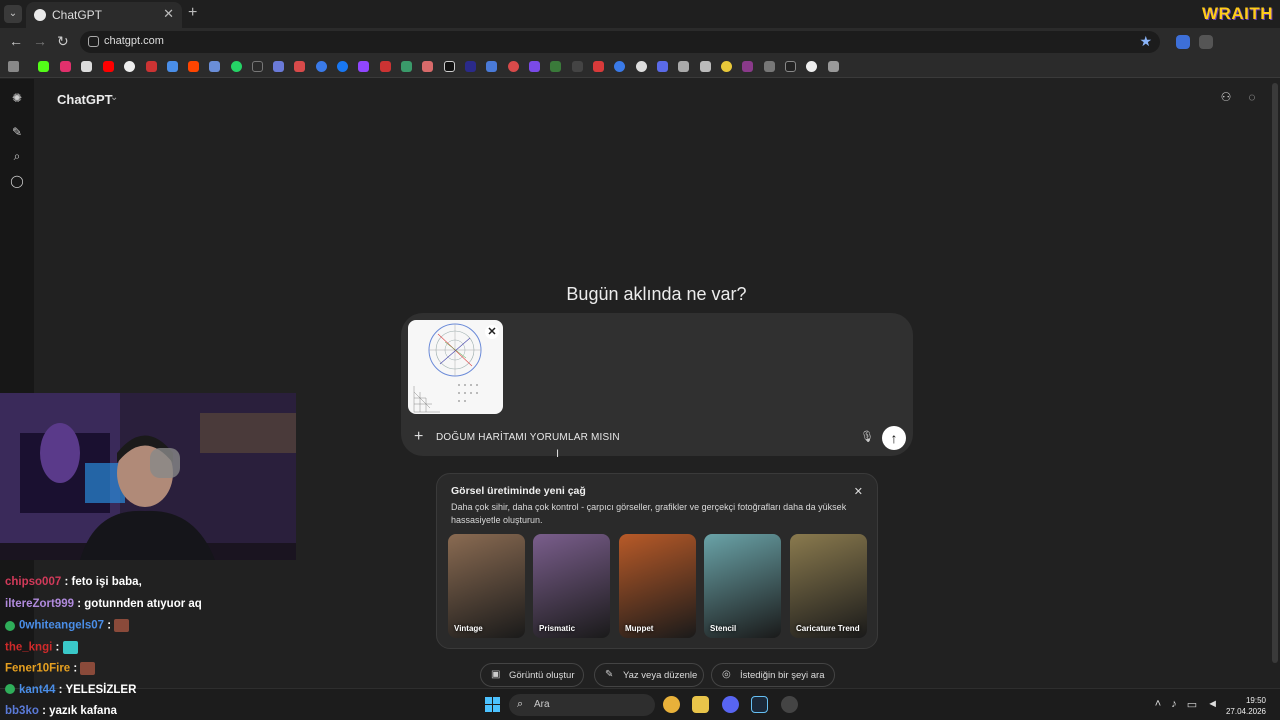  Describe the element at coordinates (582, 705) in the screenshot. I see `taskbar-search: ⌕ Ara` at that location.